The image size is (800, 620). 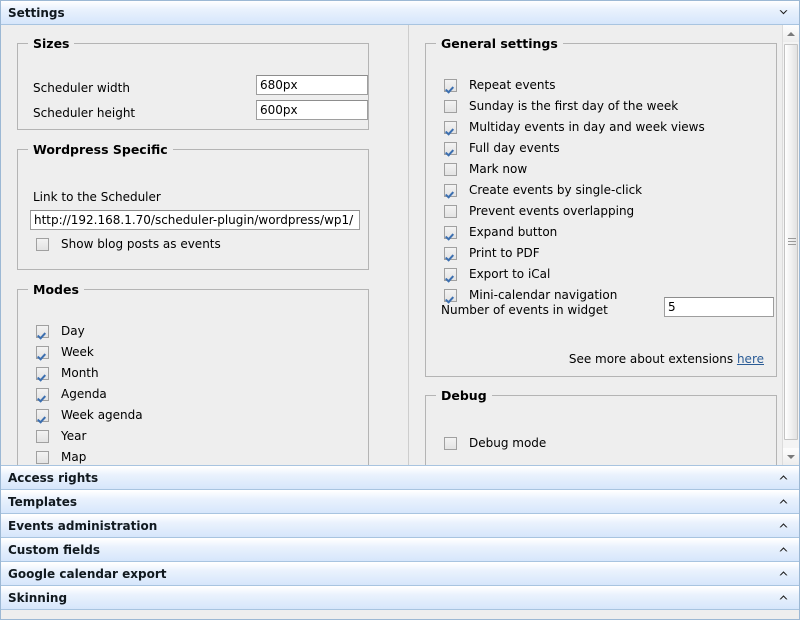 I want to click on general-prevent-events-overlapping-label: Prevent events overlapping, so click(x=552, y=211).